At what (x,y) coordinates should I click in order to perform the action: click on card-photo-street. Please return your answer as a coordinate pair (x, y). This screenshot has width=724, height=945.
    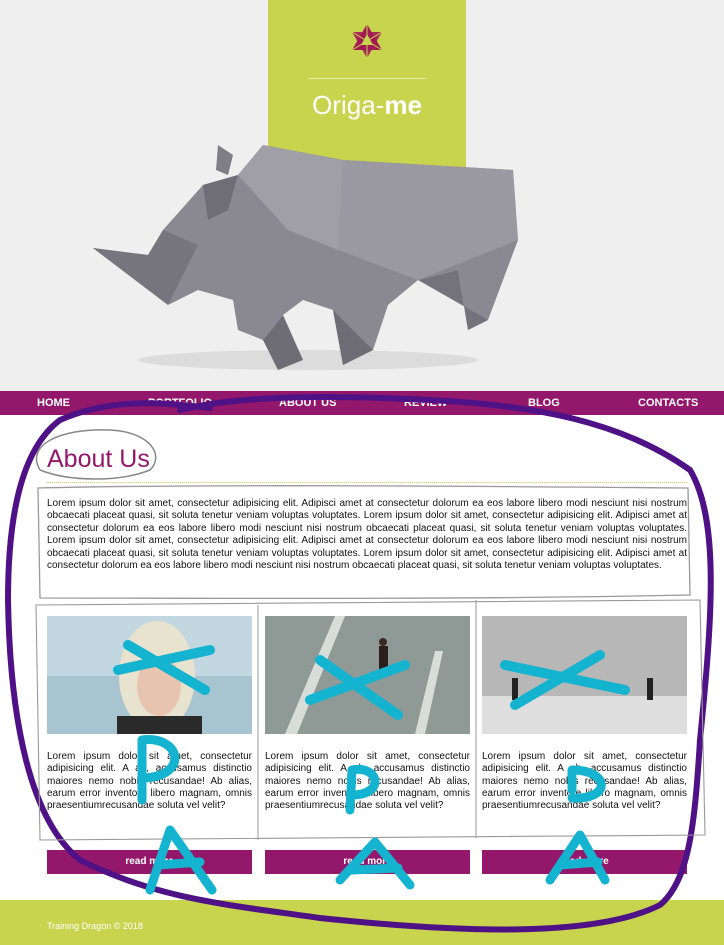
    Looking at the image, I should click on (367, 675).